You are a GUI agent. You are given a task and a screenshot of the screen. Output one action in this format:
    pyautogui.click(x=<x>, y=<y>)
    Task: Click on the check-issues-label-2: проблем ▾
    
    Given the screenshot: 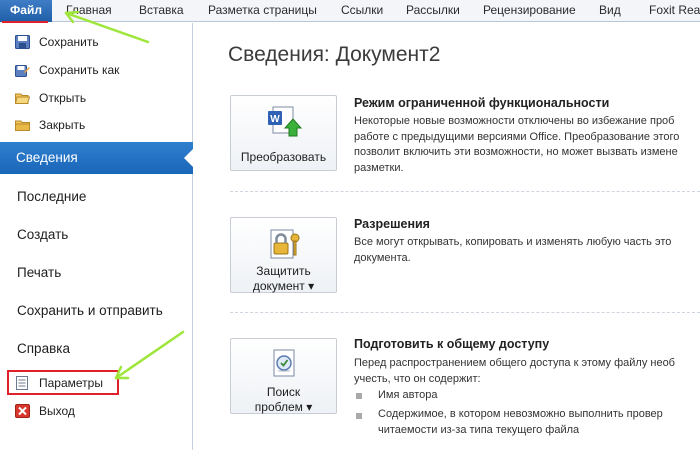 What is the action you would take?
    pyautogui.click(x=283, y=407)
    